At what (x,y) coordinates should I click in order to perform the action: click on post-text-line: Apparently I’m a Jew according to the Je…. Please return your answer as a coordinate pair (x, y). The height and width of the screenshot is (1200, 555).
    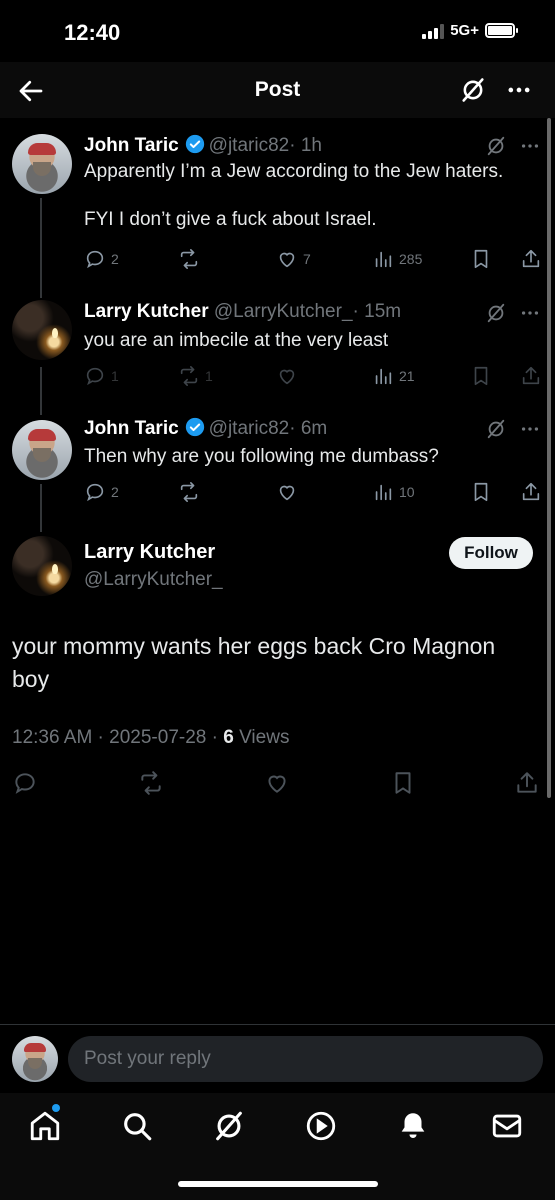
    Looking at the image, I should click on (294, 171).